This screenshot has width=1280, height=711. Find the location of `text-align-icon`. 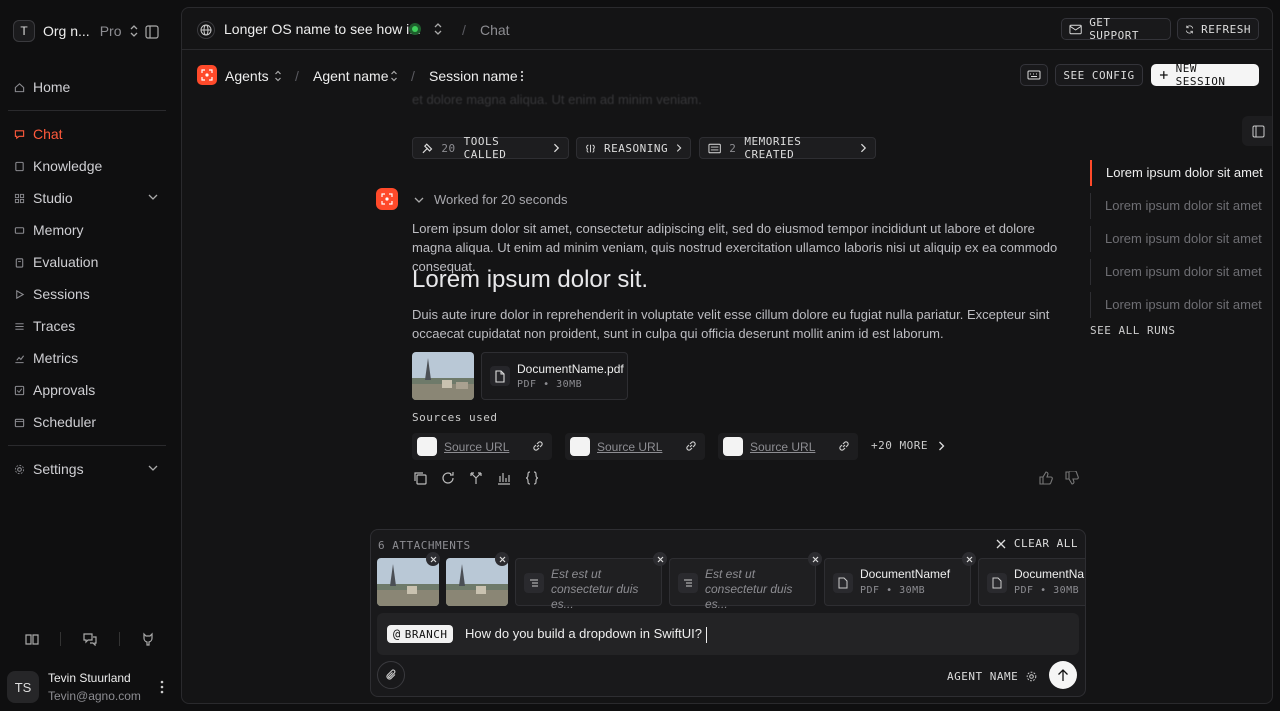

text-align-icon is located at coordinates (688, 583).